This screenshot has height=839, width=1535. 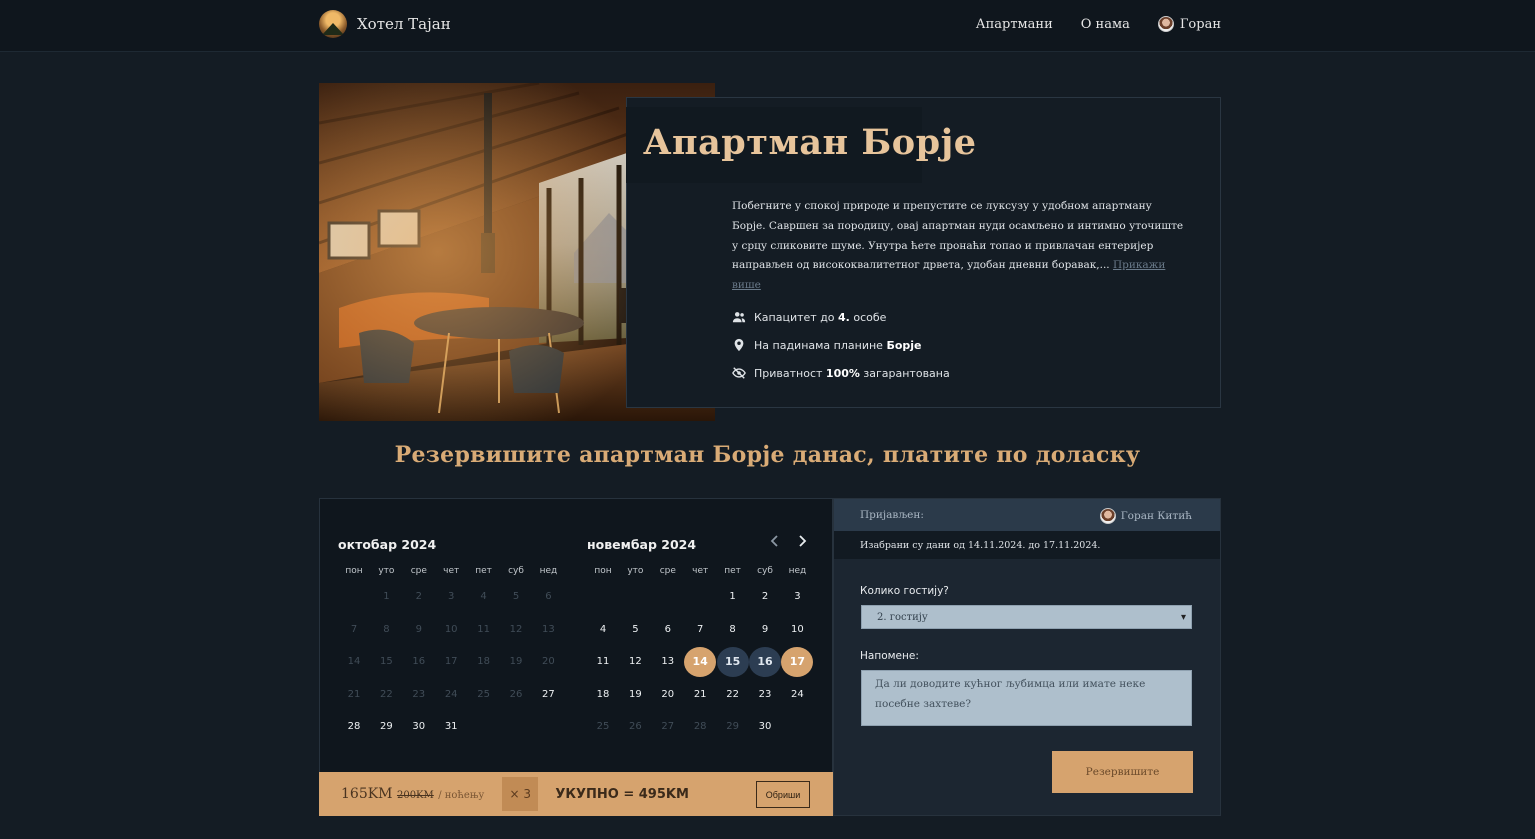 I want to click on calendar-day: 2, so click(x=765, y=597).